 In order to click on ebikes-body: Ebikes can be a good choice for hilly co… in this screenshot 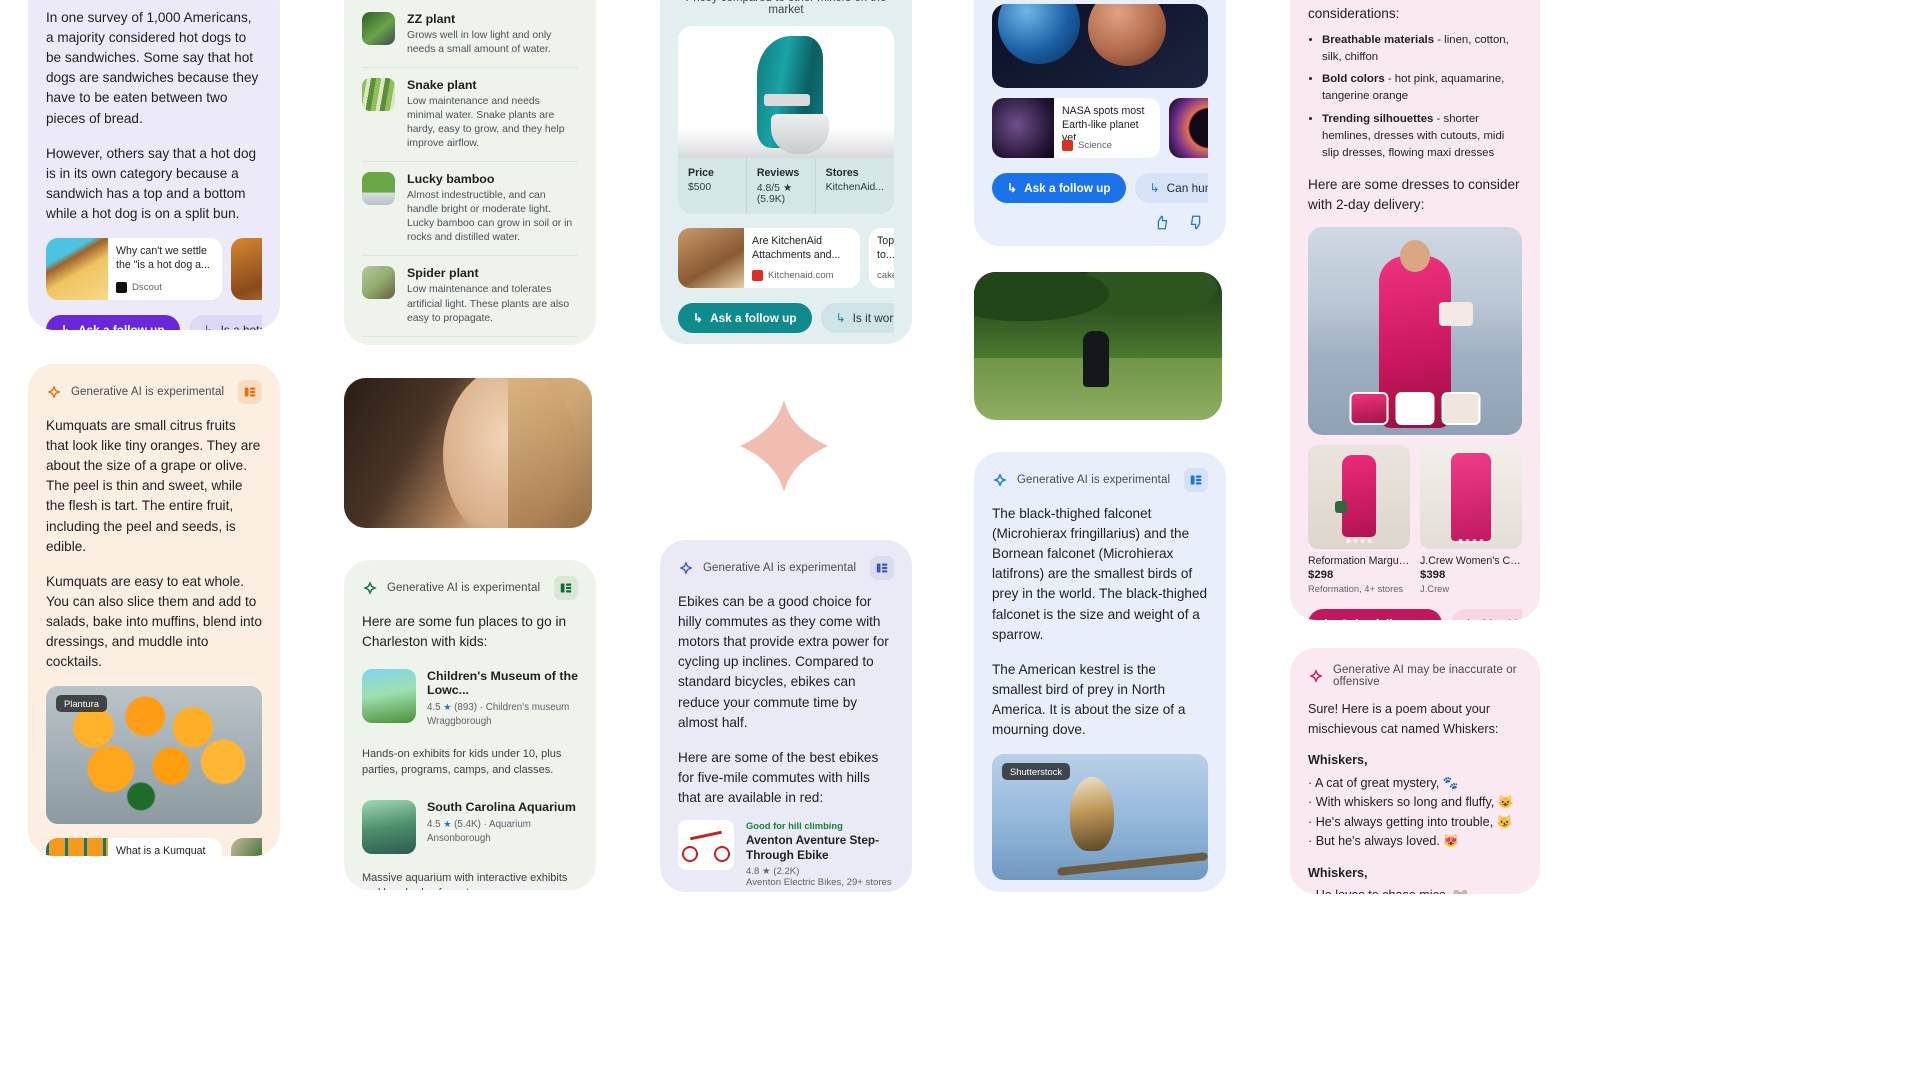, I will do `click(786, 700)`.